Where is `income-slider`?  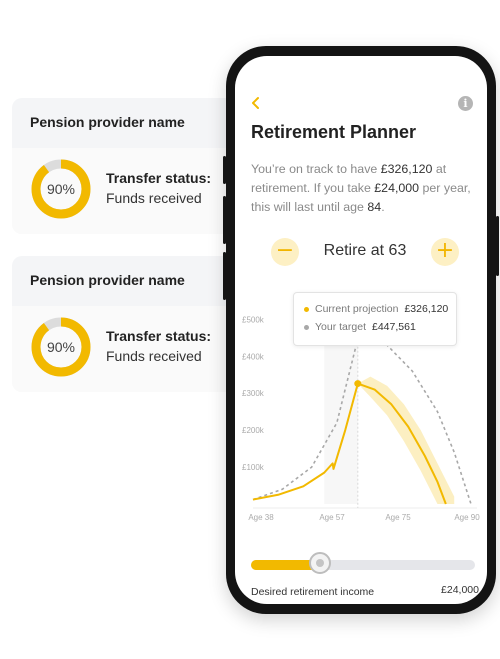
income-slider is located at coordinates (363, 563).